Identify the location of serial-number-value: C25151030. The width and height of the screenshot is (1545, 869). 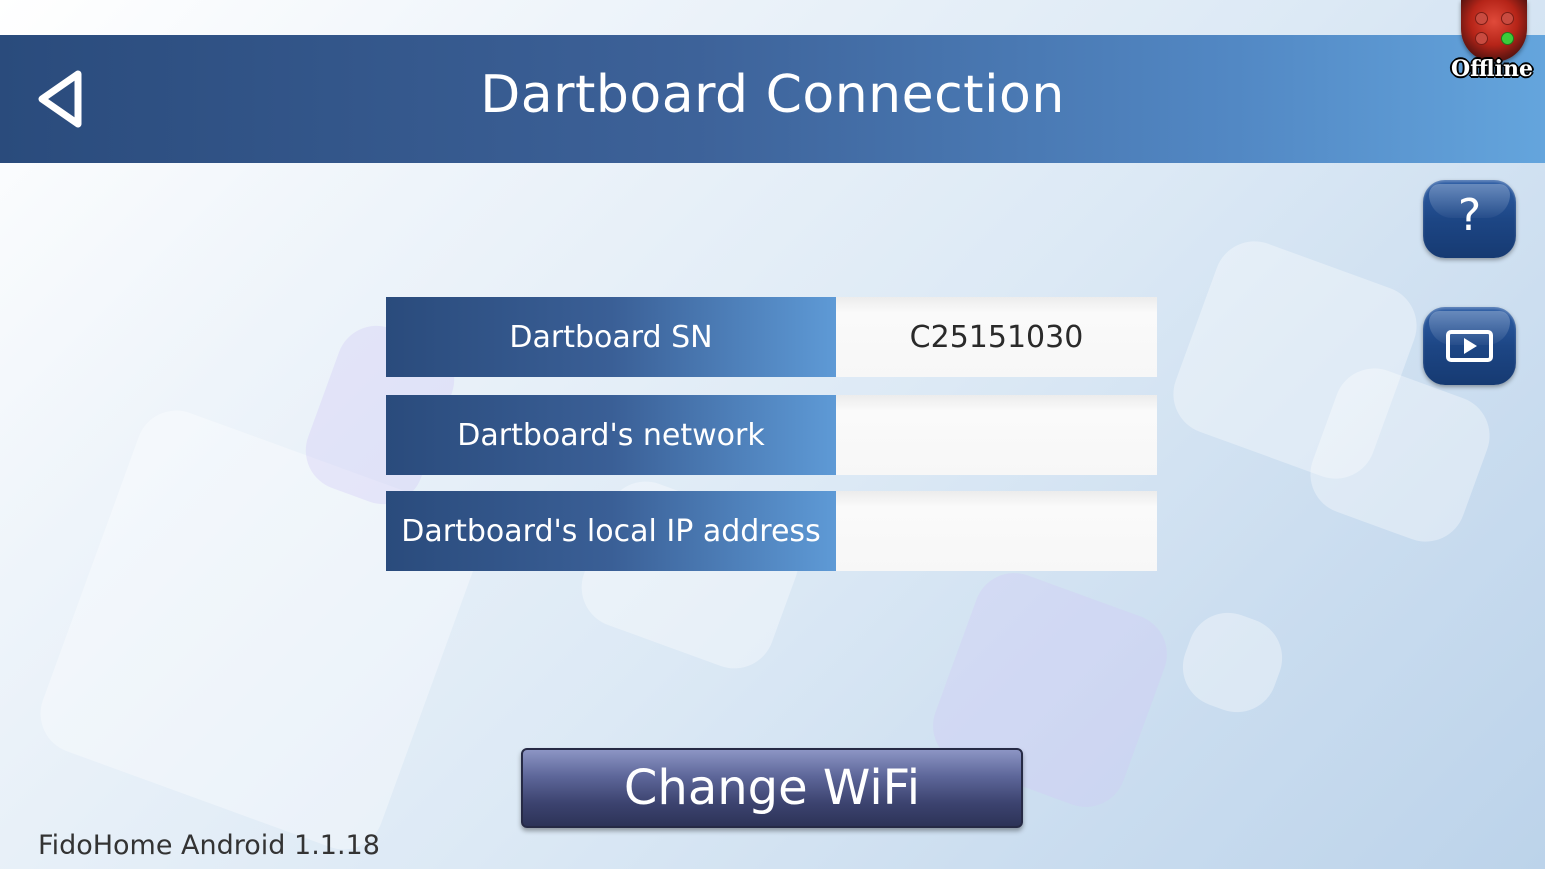
(996, 337).